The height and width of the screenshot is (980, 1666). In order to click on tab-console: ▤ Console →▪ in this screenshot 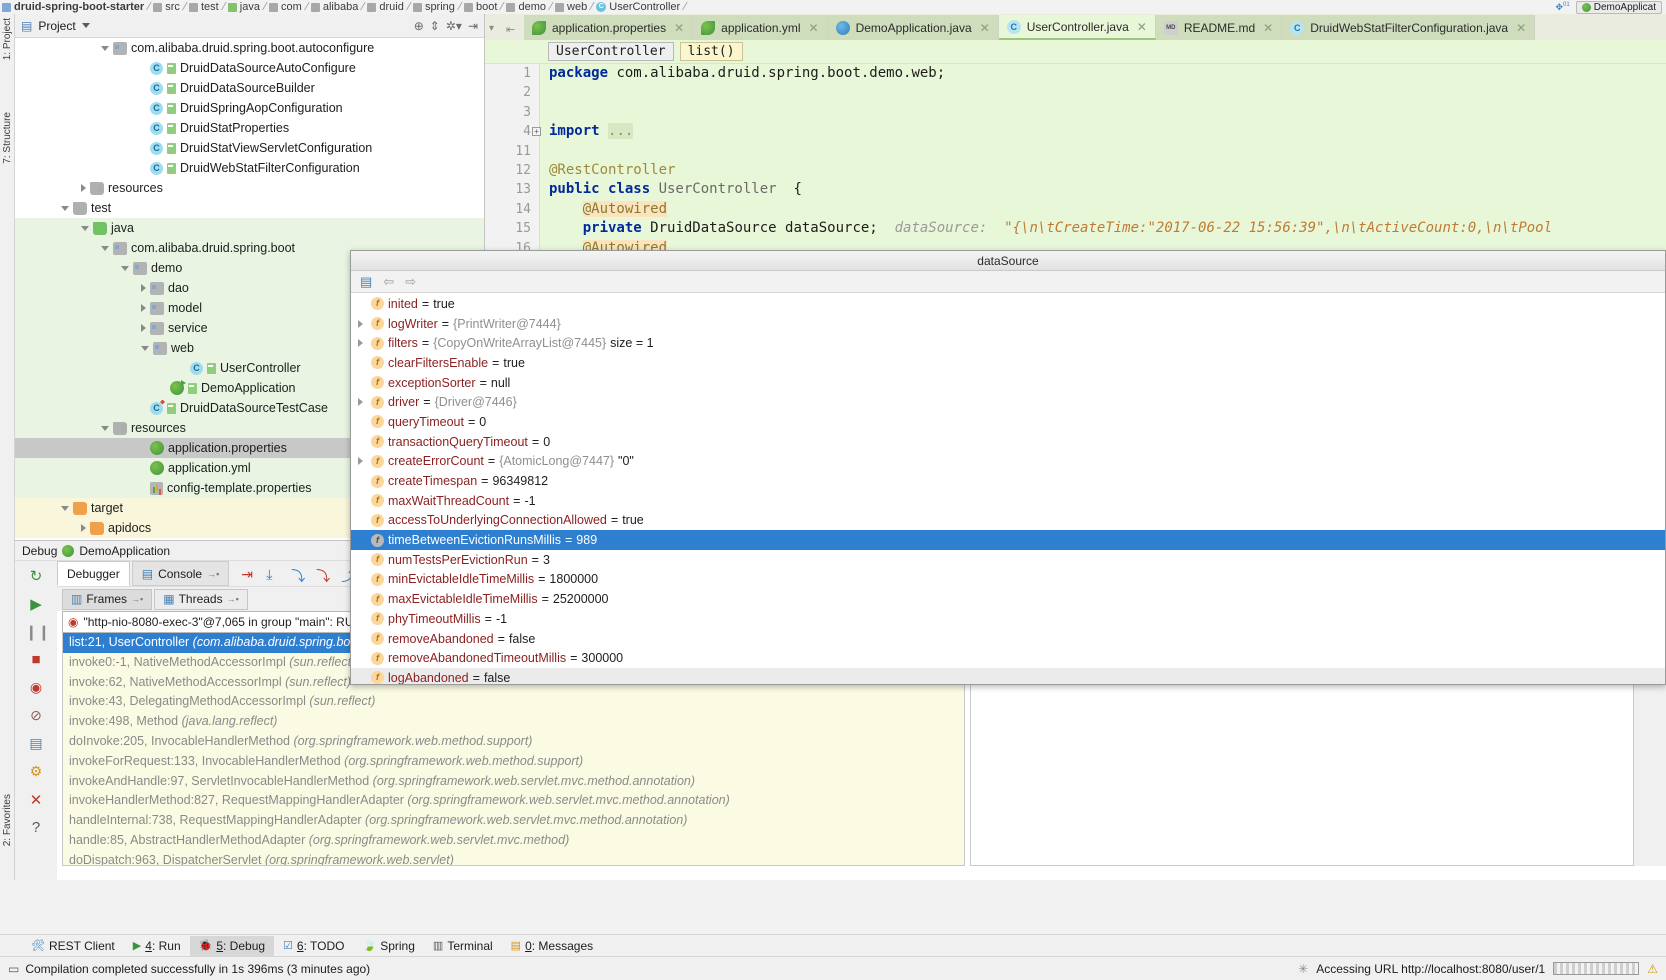, I will do `click(180, 573)`.